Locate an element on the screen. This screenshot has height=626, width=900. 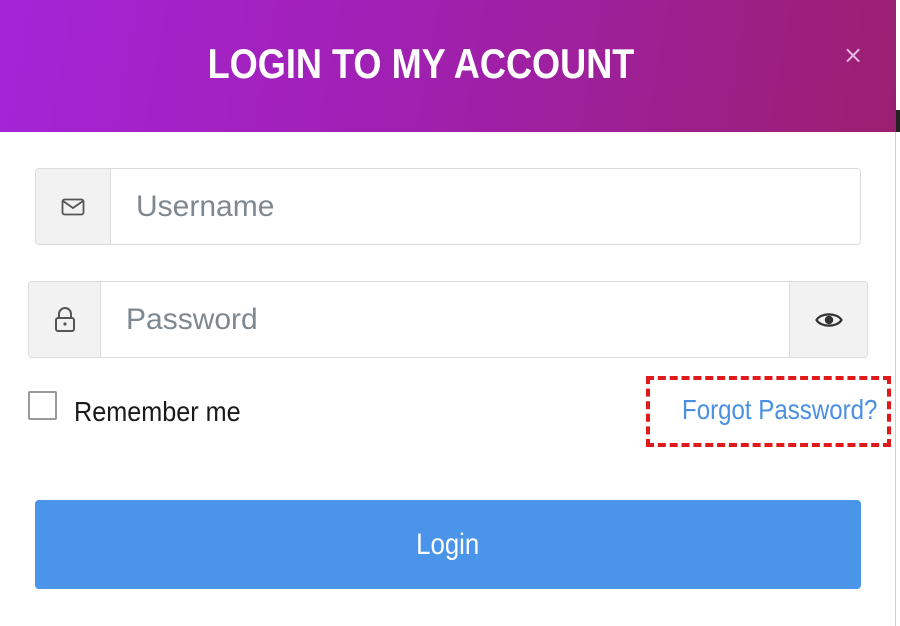
modal-title: LOGIN TO MY ACCOUNT is located at coordinates (421, 63).